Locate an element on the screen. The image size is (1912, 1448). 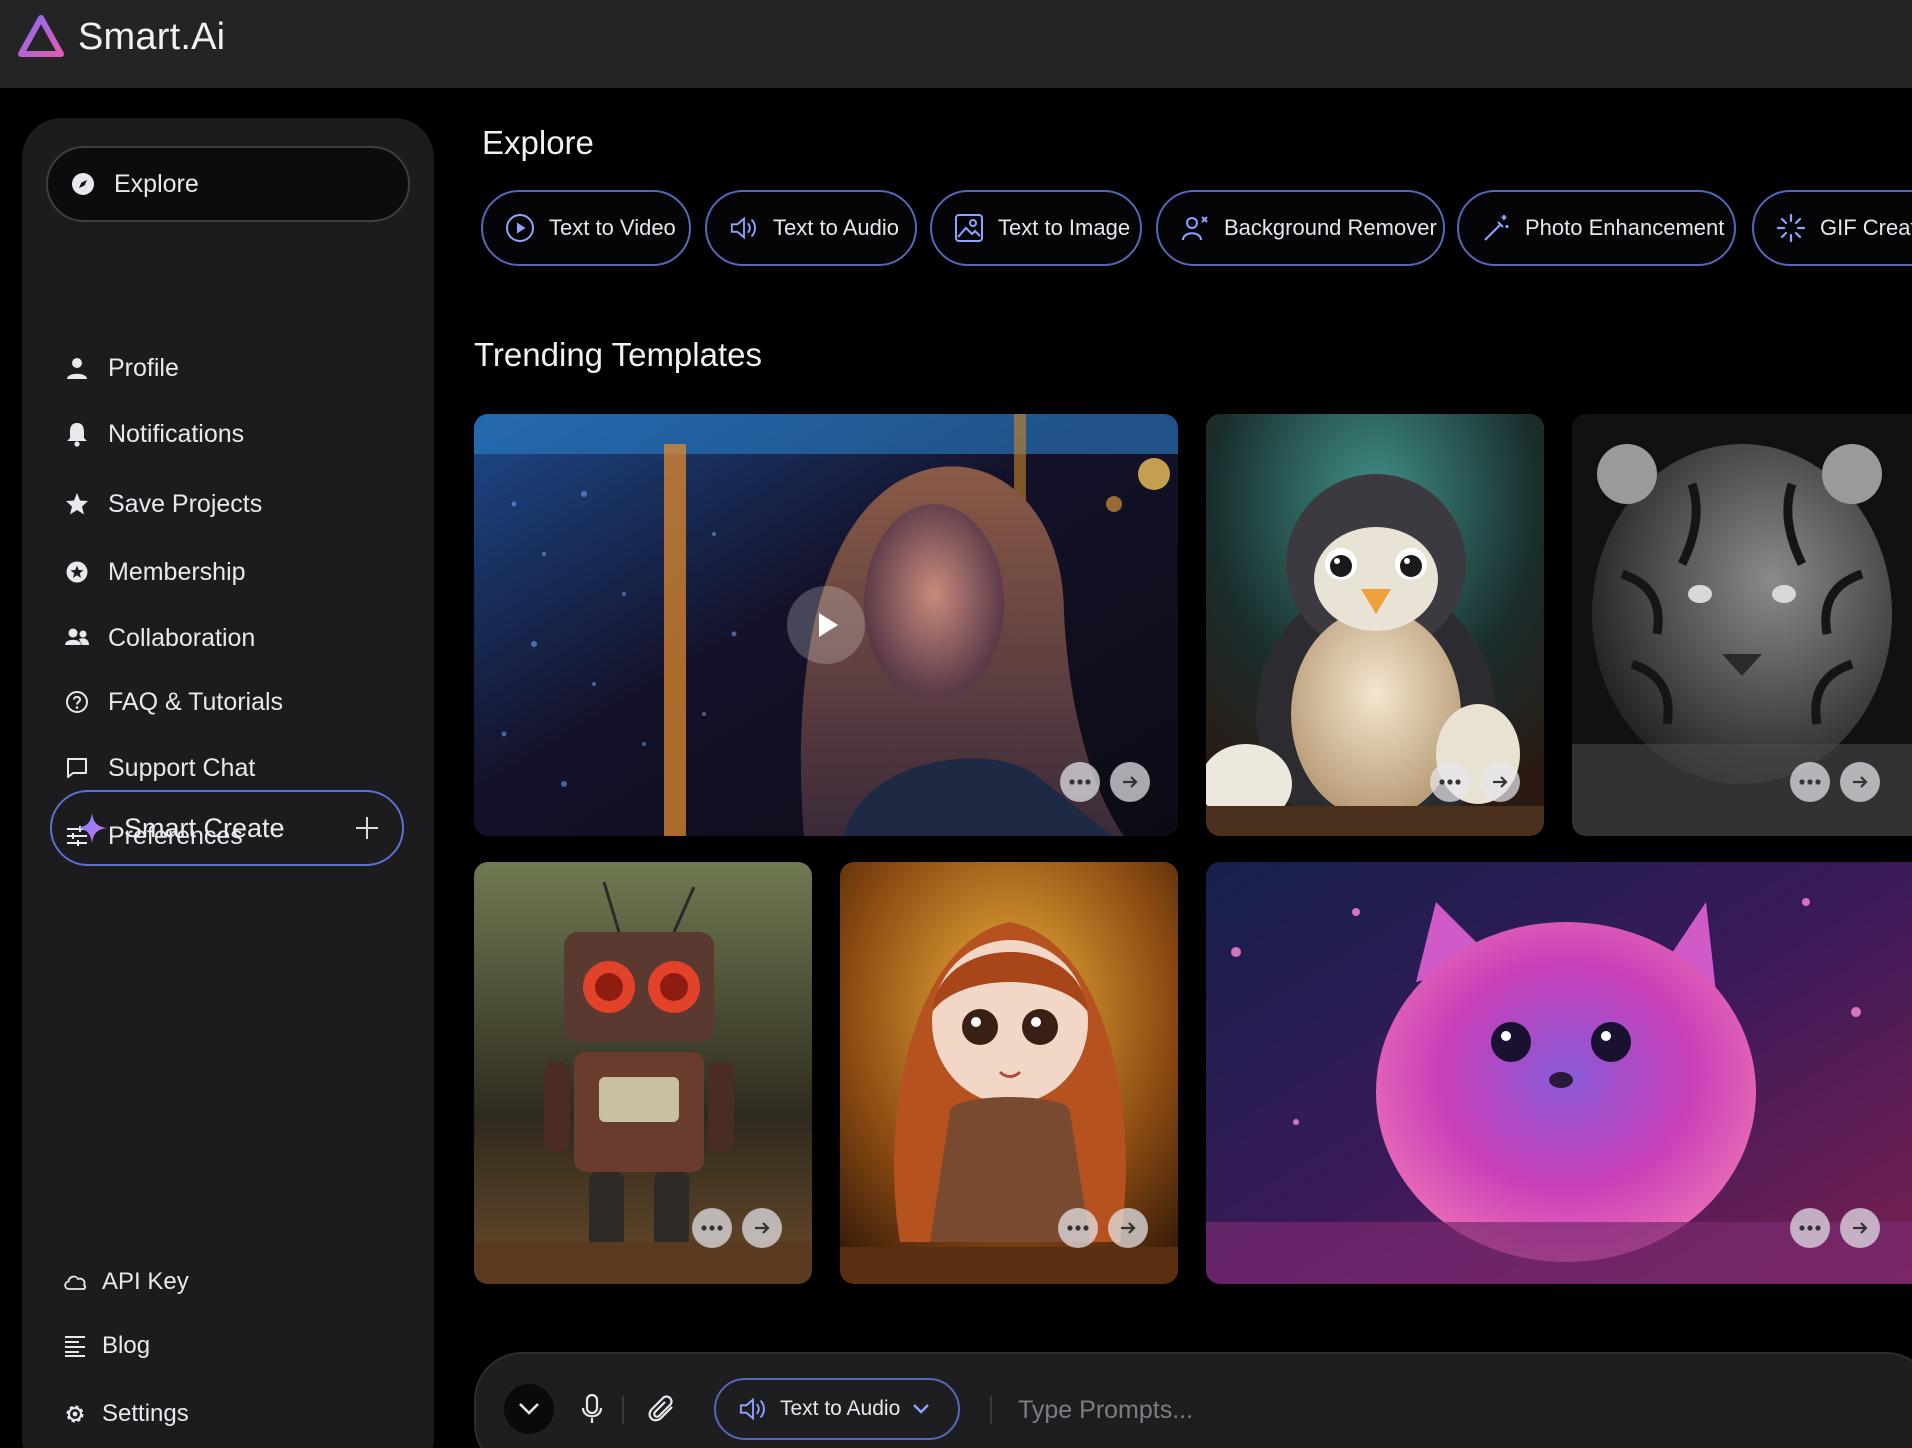
sidebar-item-blog: Blog is located at coordinates (106, 1346).